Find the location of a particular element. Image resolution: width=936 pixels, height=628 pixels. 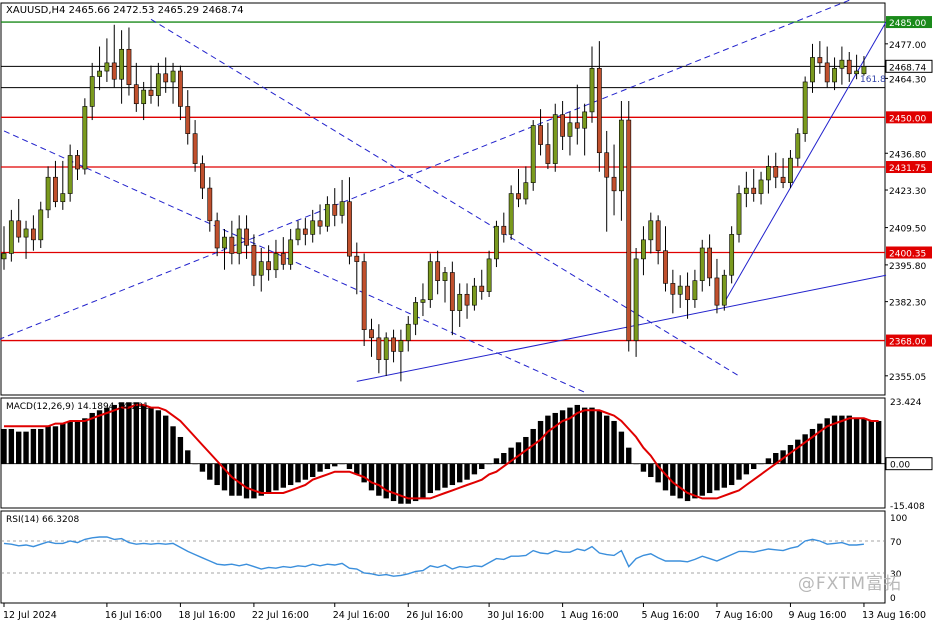

rsi-panel-frame is located at coordinates (443, 557).